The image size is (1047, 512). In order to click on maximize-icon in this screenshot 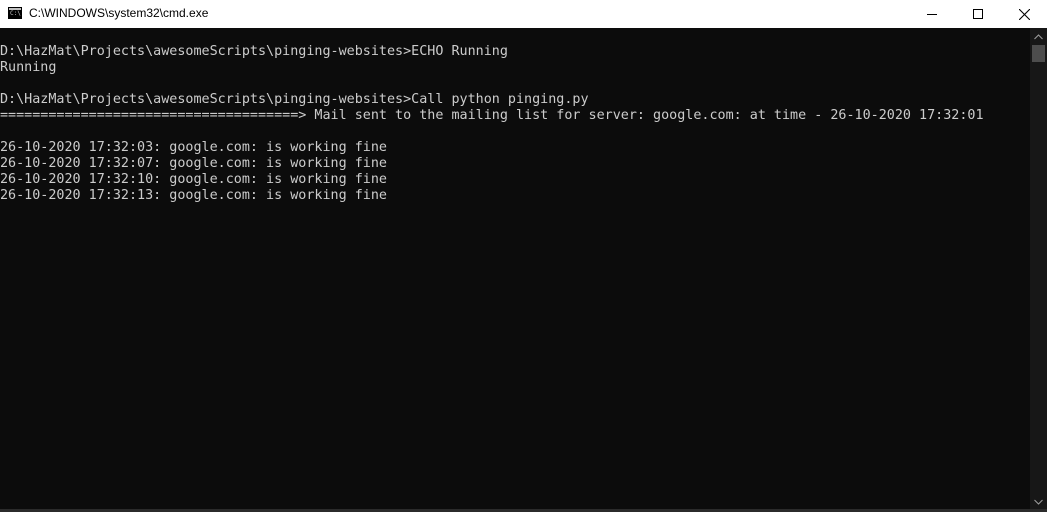, I will do `click(978, 14)`.